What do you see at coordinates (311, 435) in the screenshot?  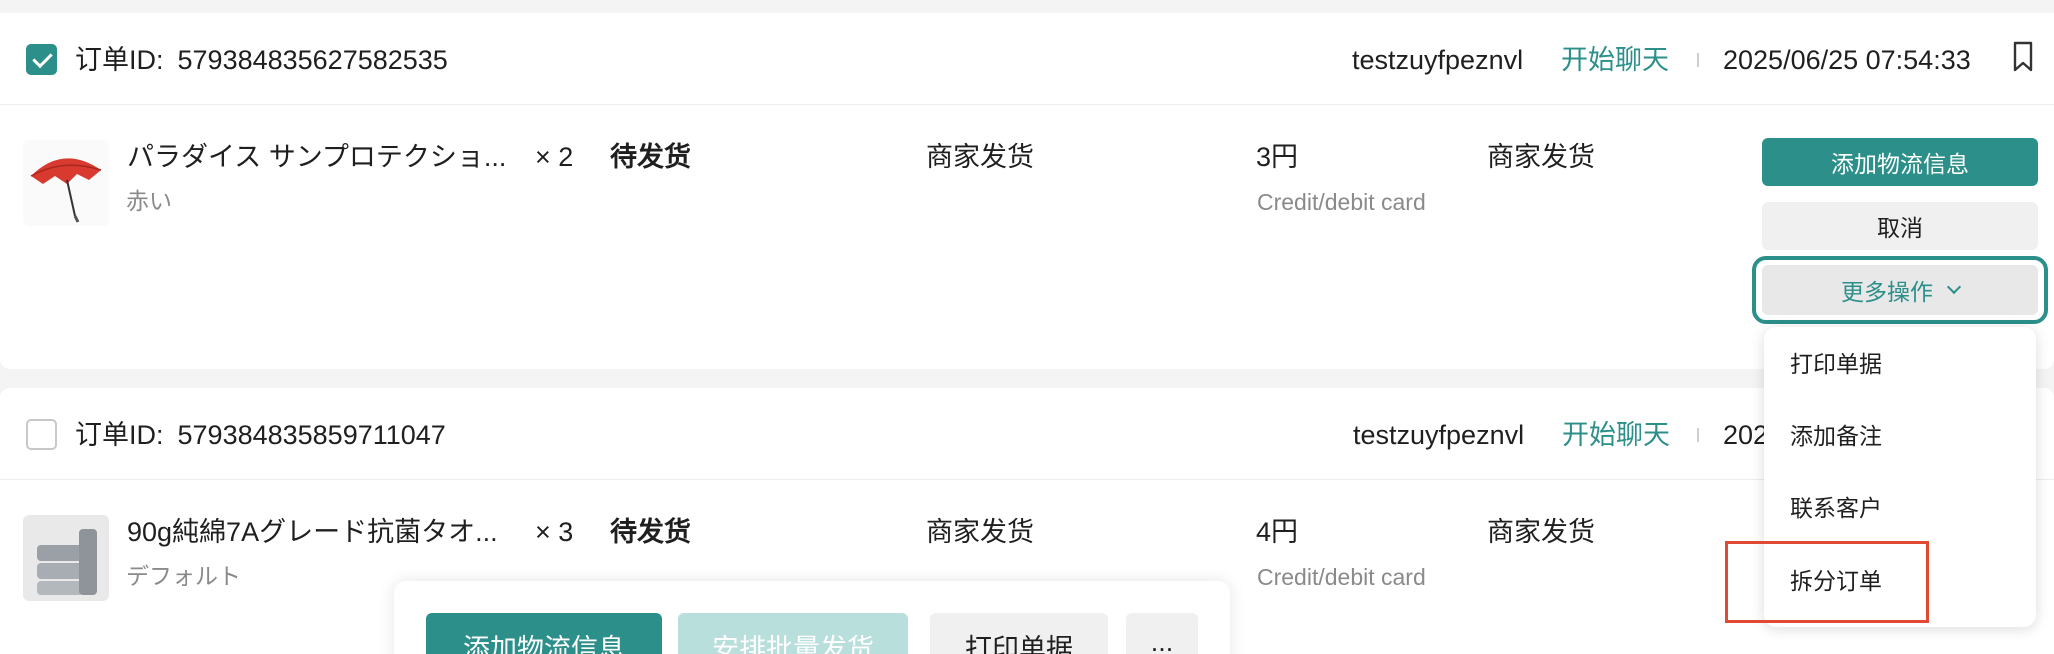 I see `order-id-value: 579384835859711047` at bounding box center [311, 435].